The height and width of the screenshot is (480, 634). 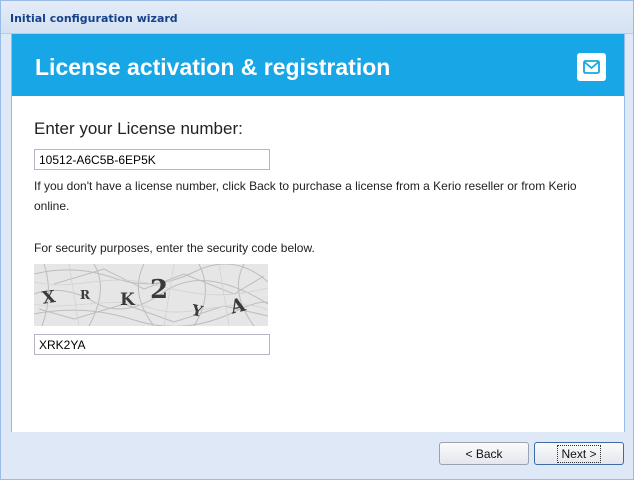 I want to click on next-button-label: Next >, so click(x=579, y=453).